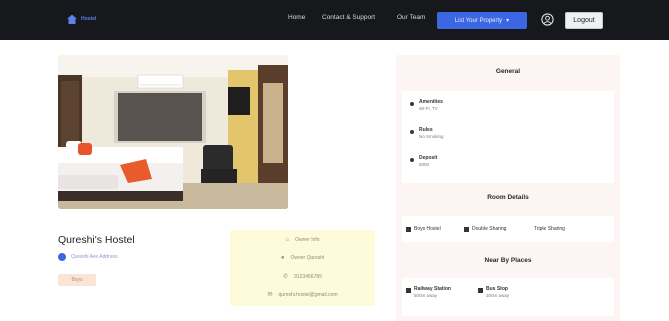 The width and height of the screenshot is (669, 321). I want to click on contact-row: ● Owner Qureshi, so click(302, 258).